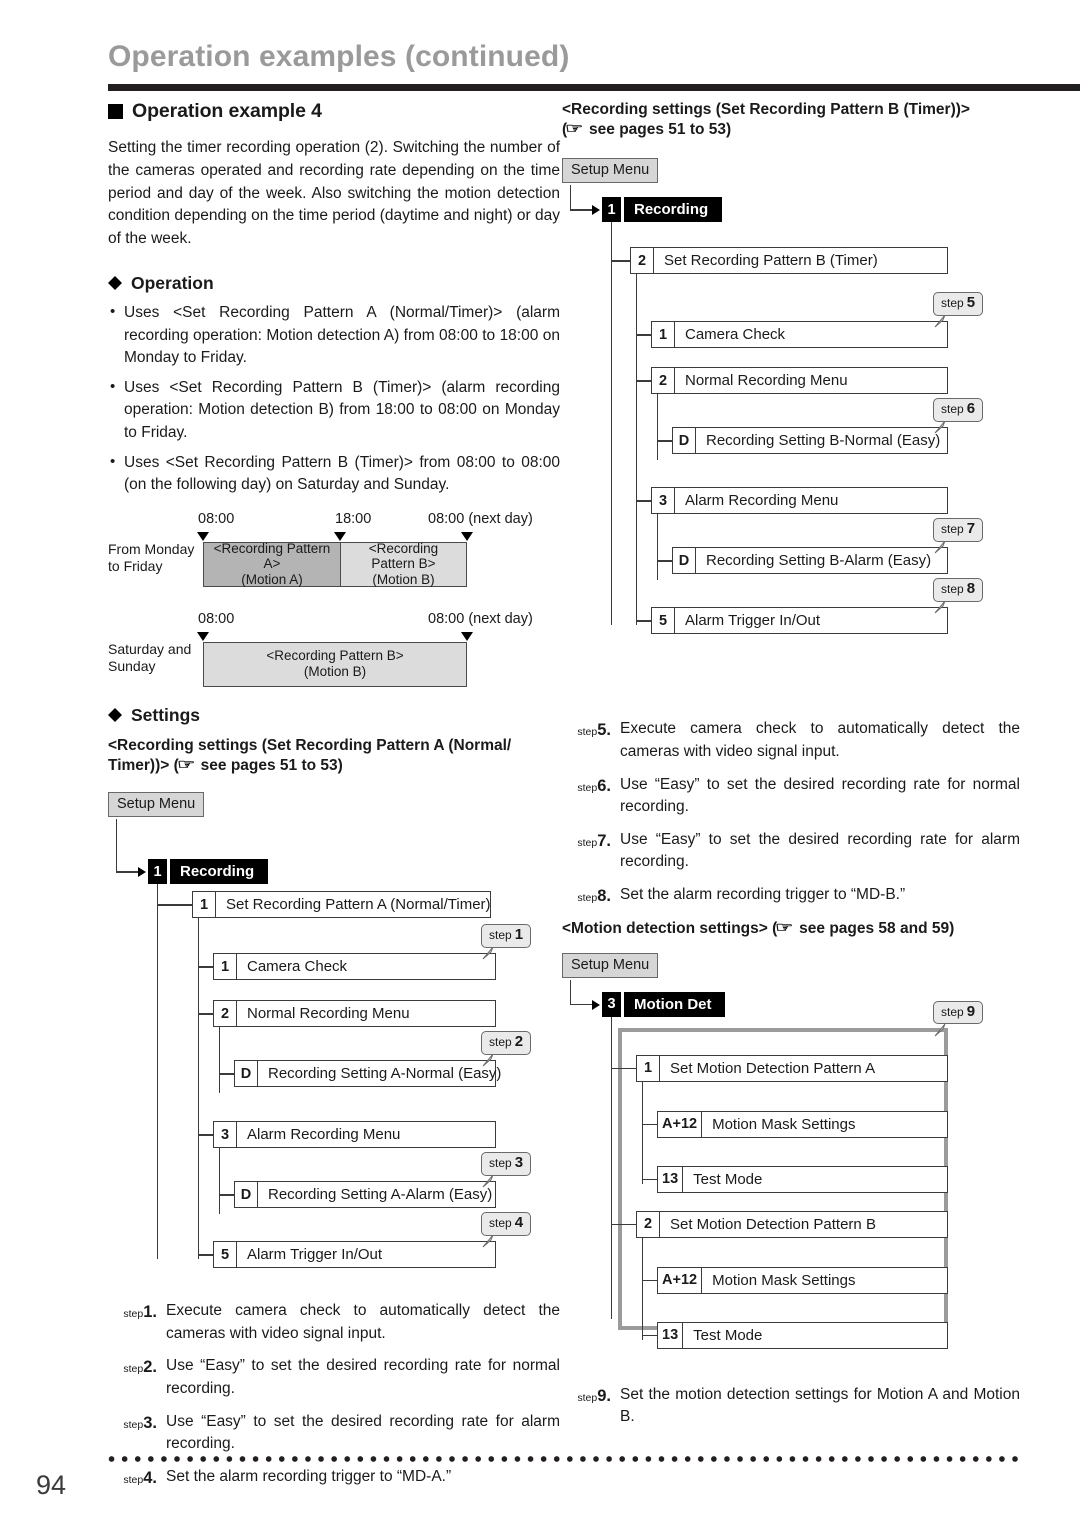 The width and height of the screenshot is (1080, 1528). I want to click on step-key: step5., so click(594, 730).